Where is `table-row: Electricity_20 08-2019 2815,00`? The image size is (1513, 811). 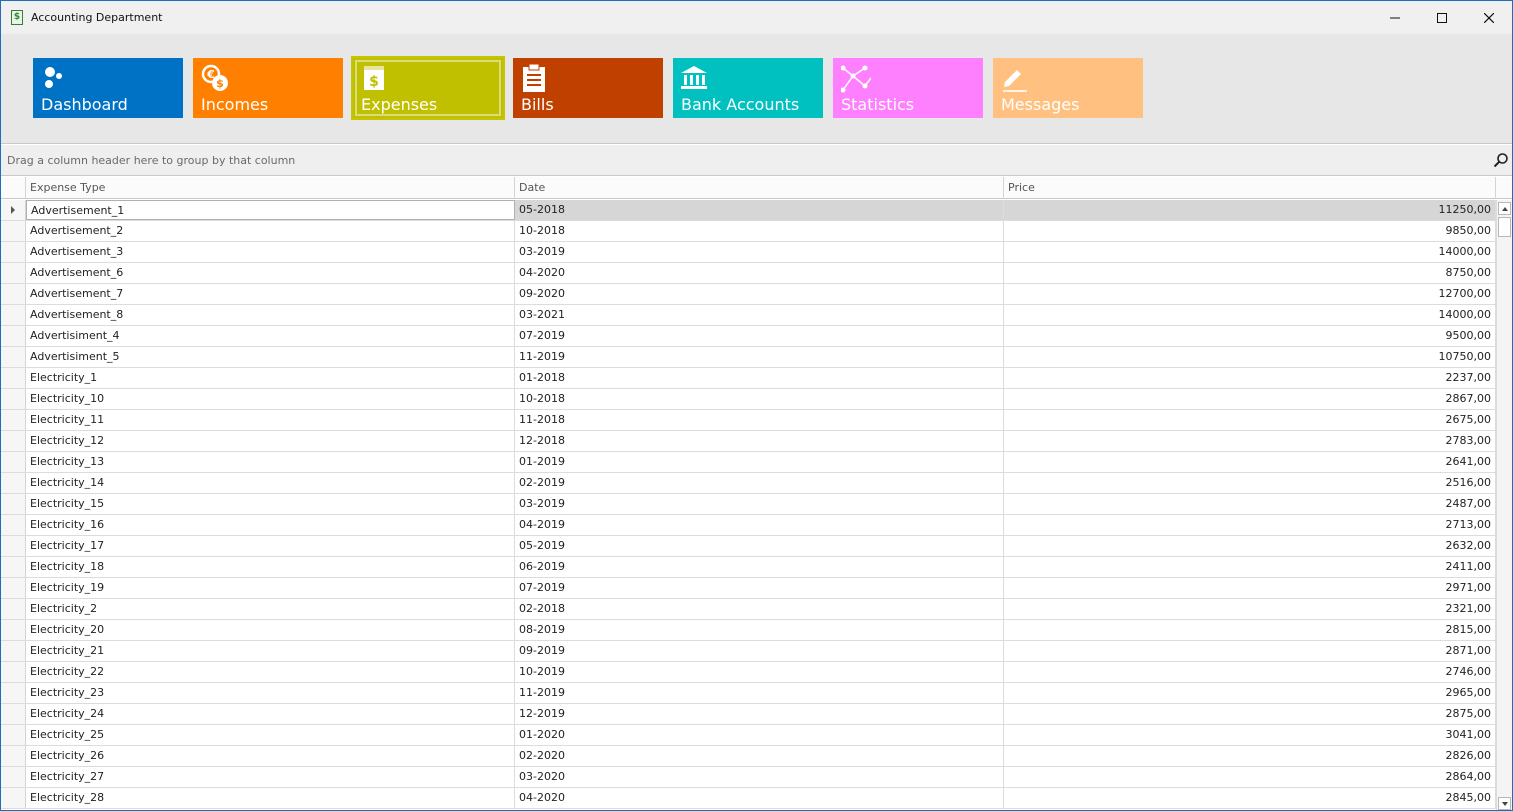 table-row: Electricity_20 08-2019 2815,00 is located at coordinates (748, 630).